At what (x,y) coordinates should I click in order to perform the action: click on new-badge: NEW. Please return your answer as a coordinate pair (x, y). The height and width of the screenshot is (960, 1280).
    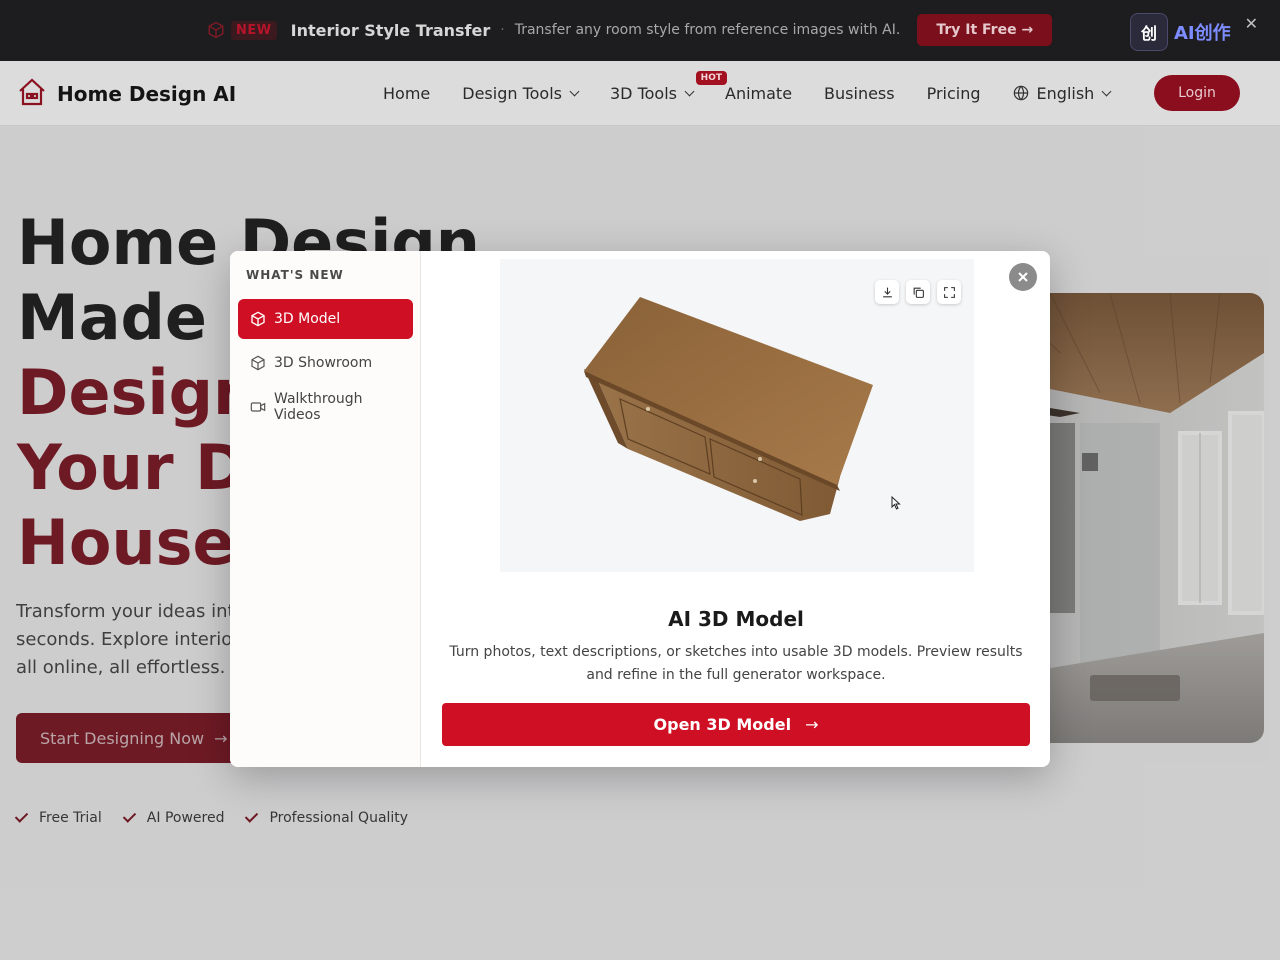
    Looking at the image, I should click on (254, 30).